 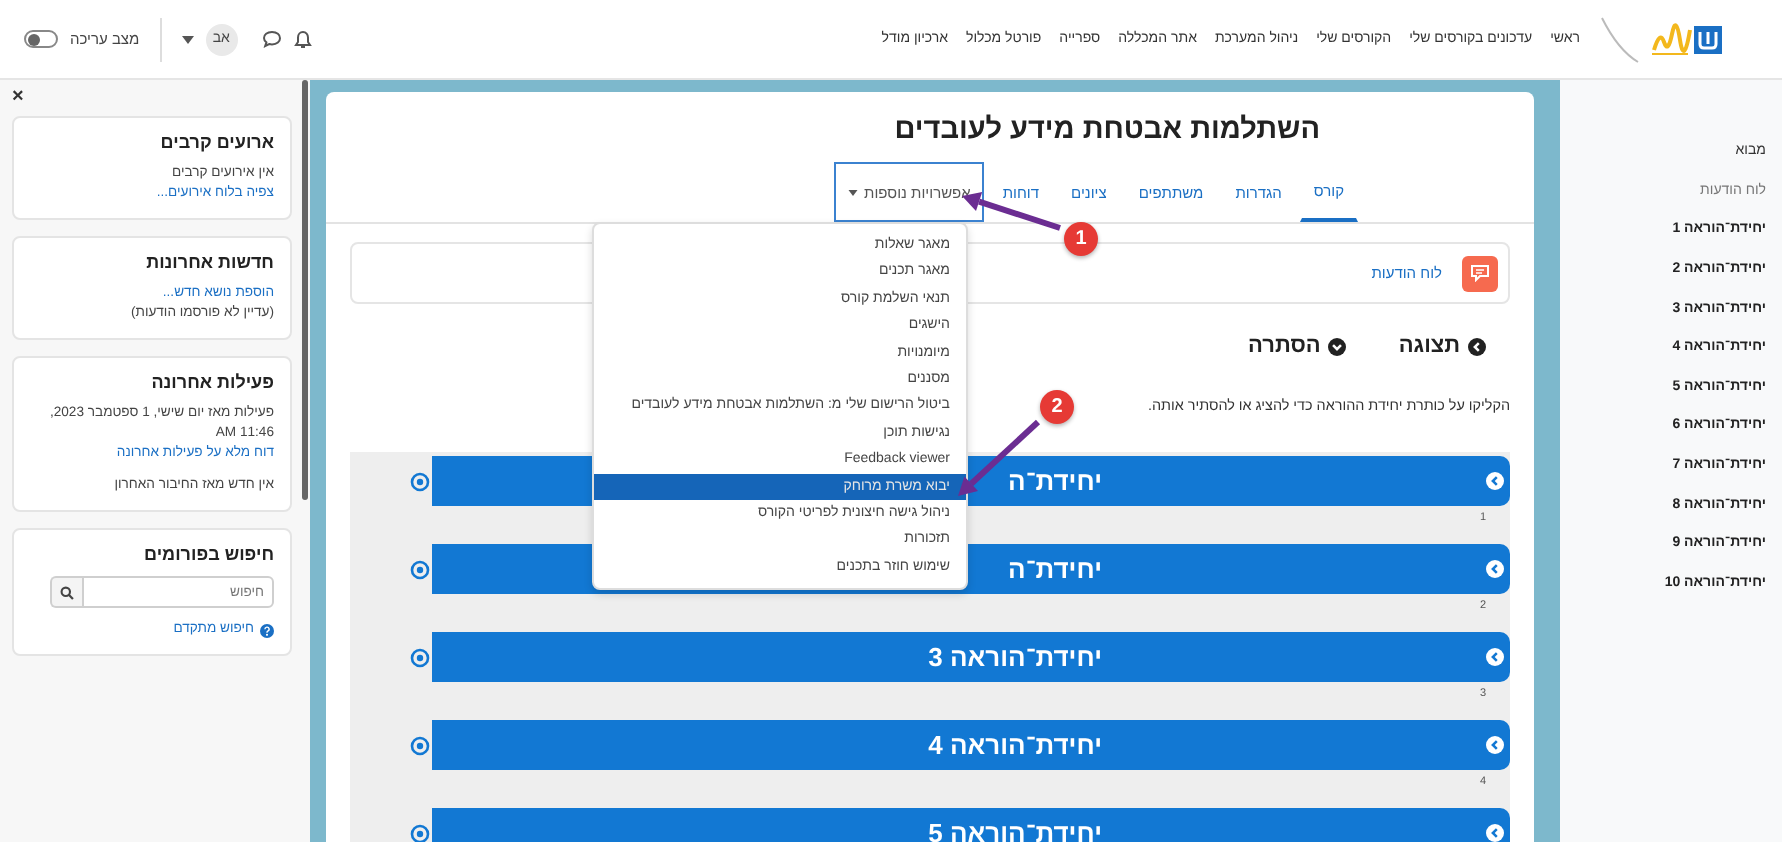 I want to click on unit-header: יחידת־הוראה 5, so click(x=971, y=825).